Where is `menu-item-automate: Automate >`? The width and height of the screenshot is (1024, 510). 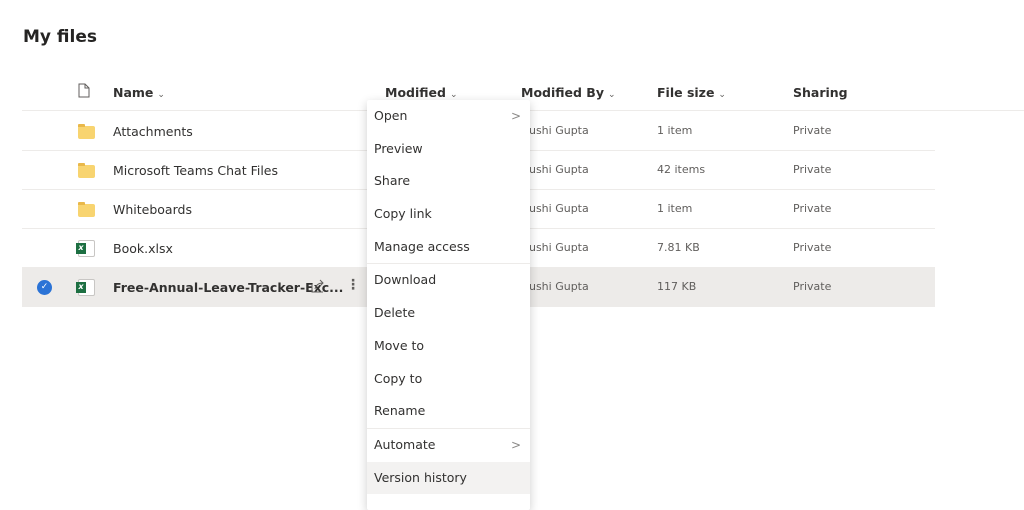
menu-item-automate: Automate > is located at coordinates (448, 445).